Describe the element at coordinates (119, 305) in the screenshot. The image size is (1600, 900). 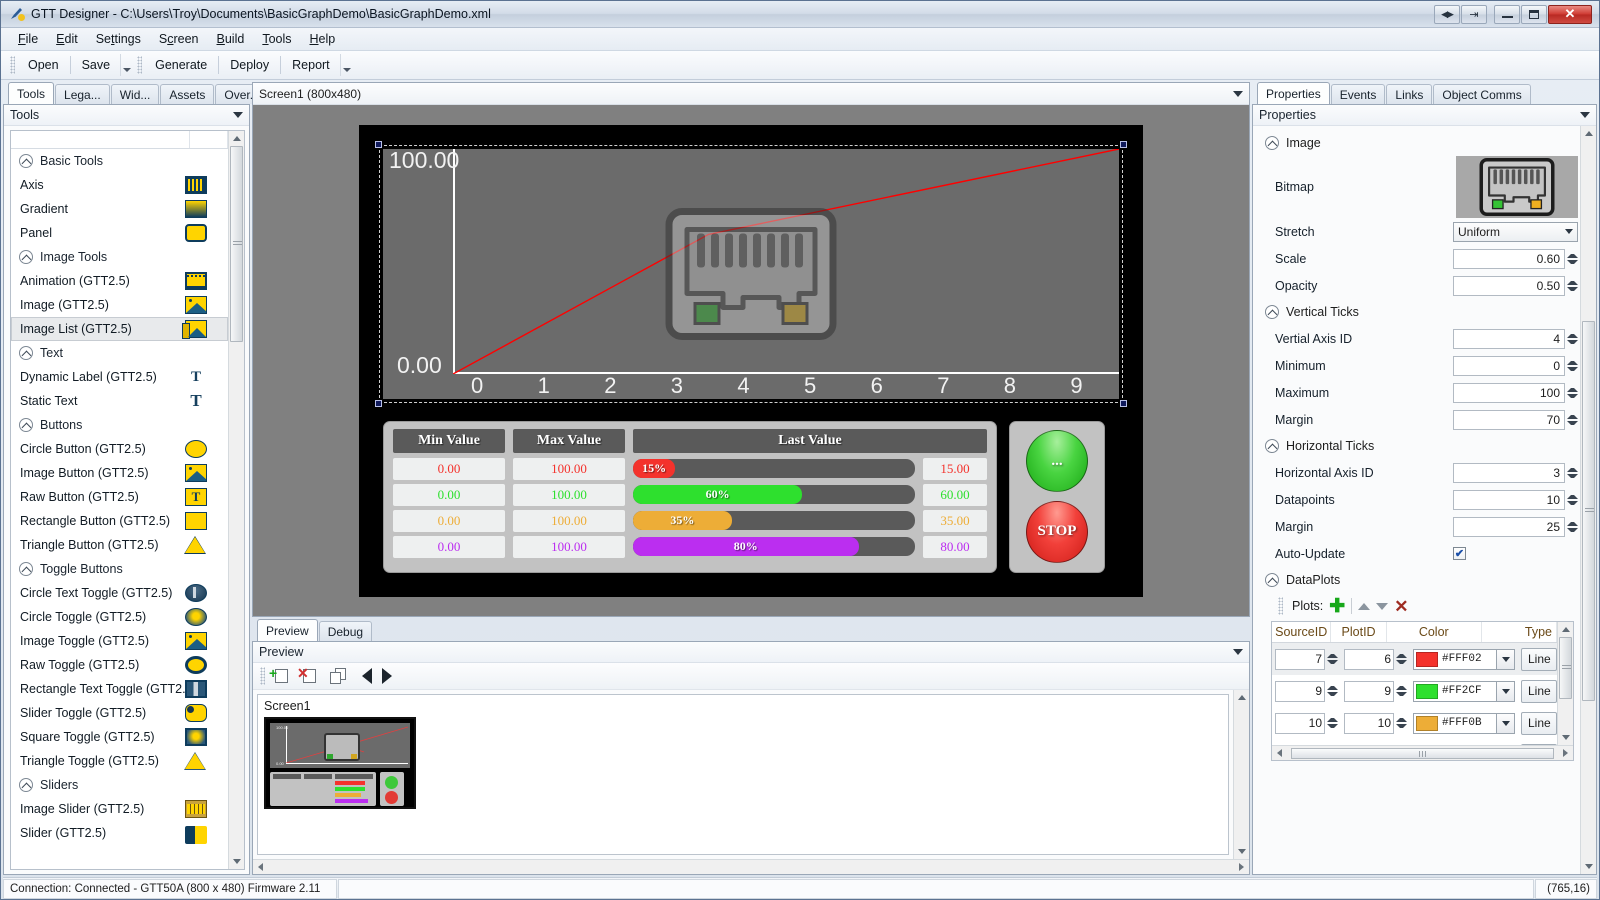
I see `tool-item-image-gtt2-5: Image (GTT2.5)` at that location.